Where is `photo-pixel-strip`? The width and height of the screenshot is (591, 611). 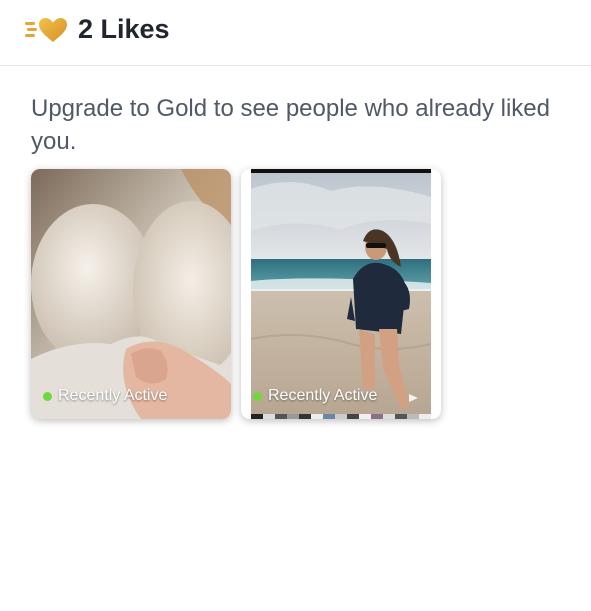 photo-pixel-strip is located at coordinates (341, 416).